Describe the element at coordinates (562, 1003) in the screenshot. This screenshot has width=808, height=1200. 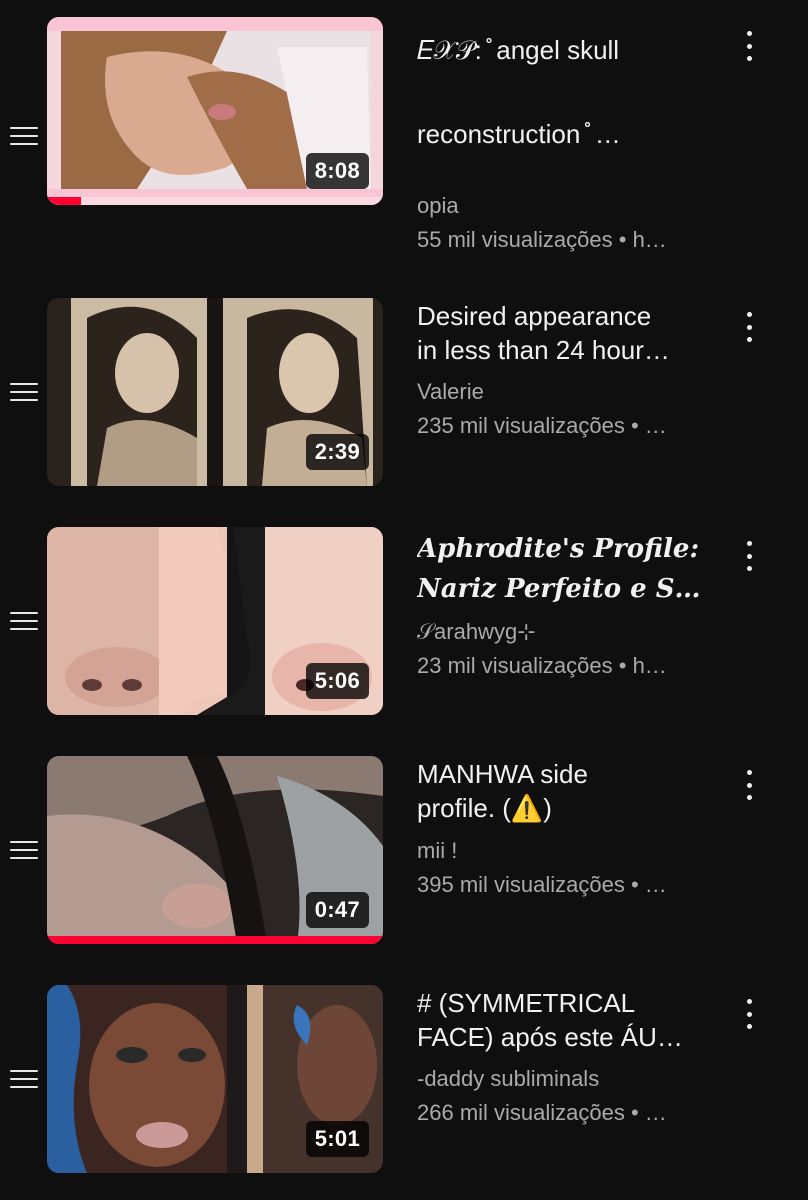
I see `video-title: # (SYMMETRICAL` at that location.